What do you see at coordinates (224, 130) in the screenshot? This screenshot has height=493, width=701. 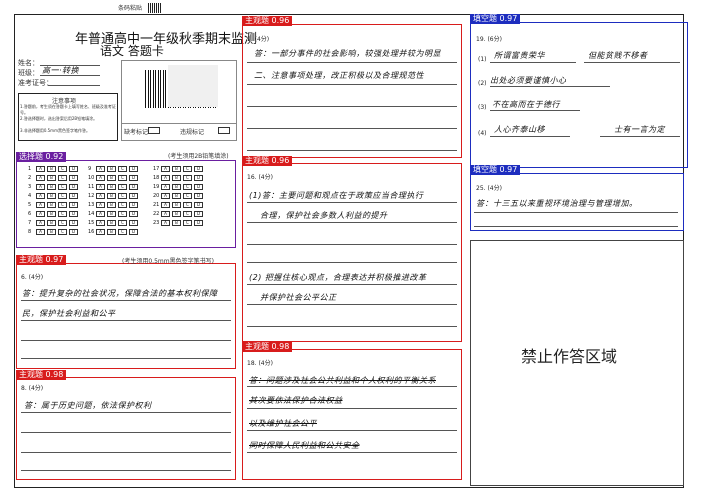 I see `violation-checkbox` at bounding box center [224, 130].